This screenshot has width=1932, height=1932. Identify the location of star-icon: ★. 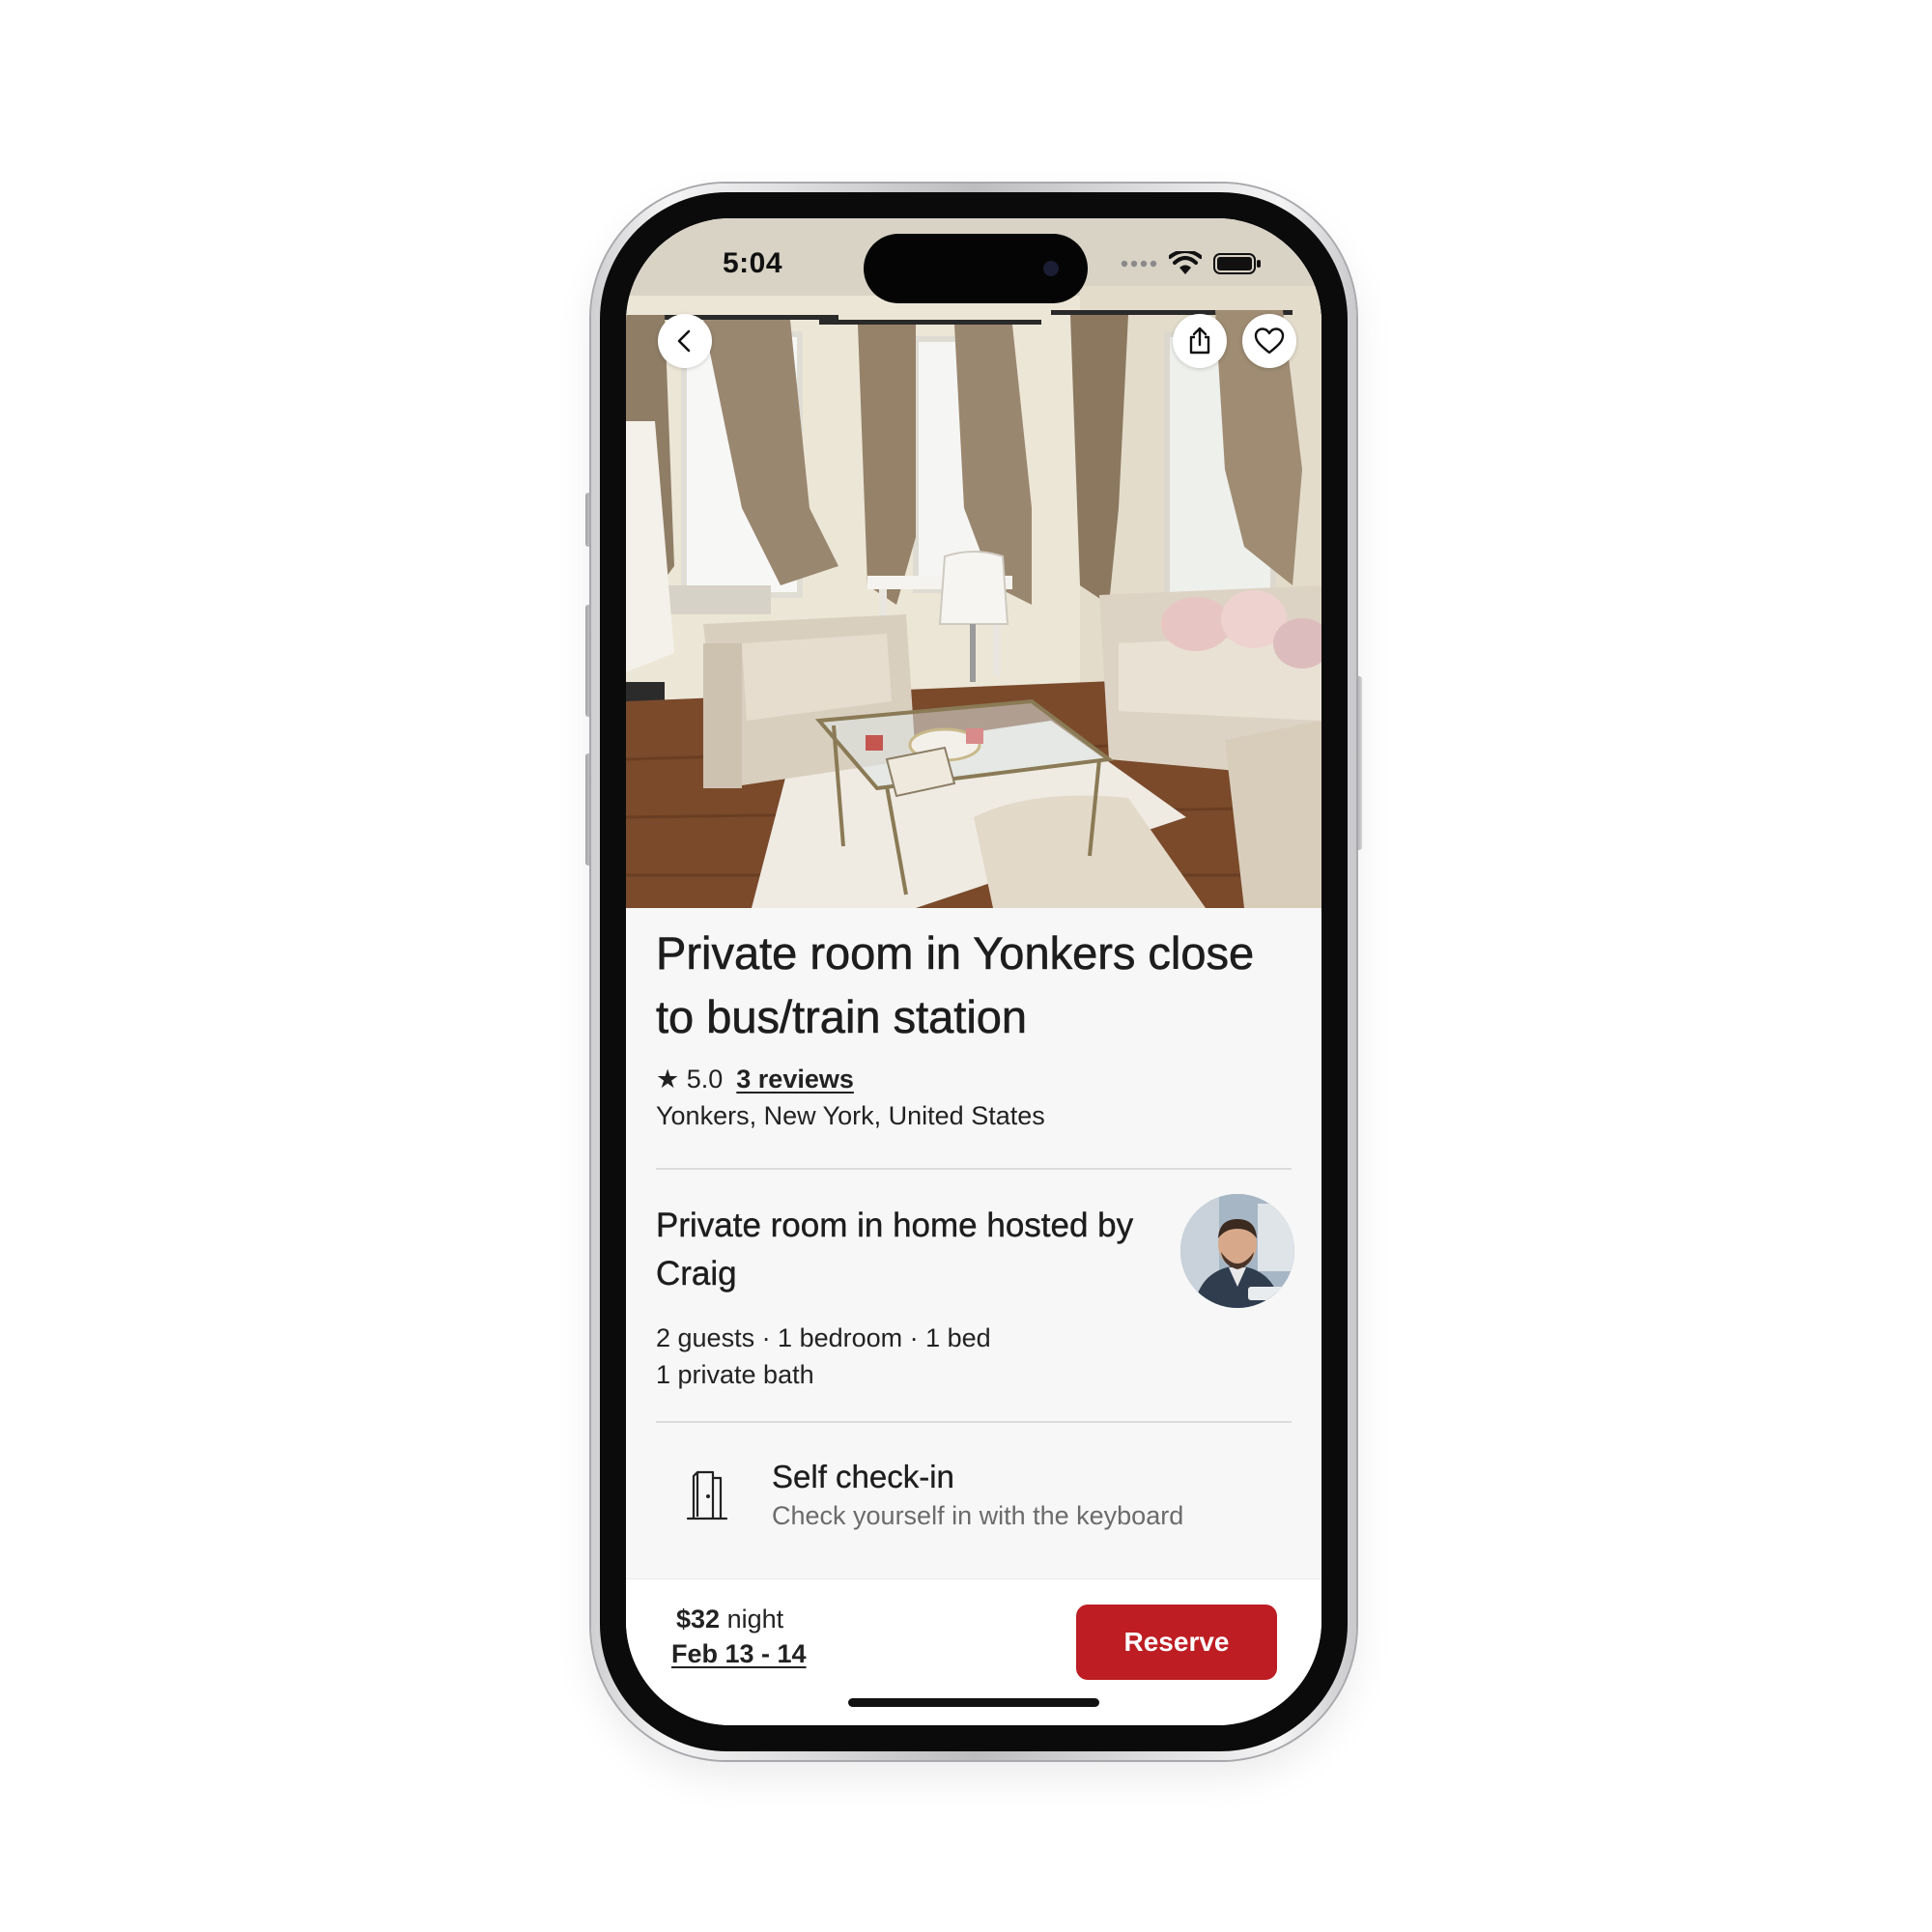
(668, 1079).